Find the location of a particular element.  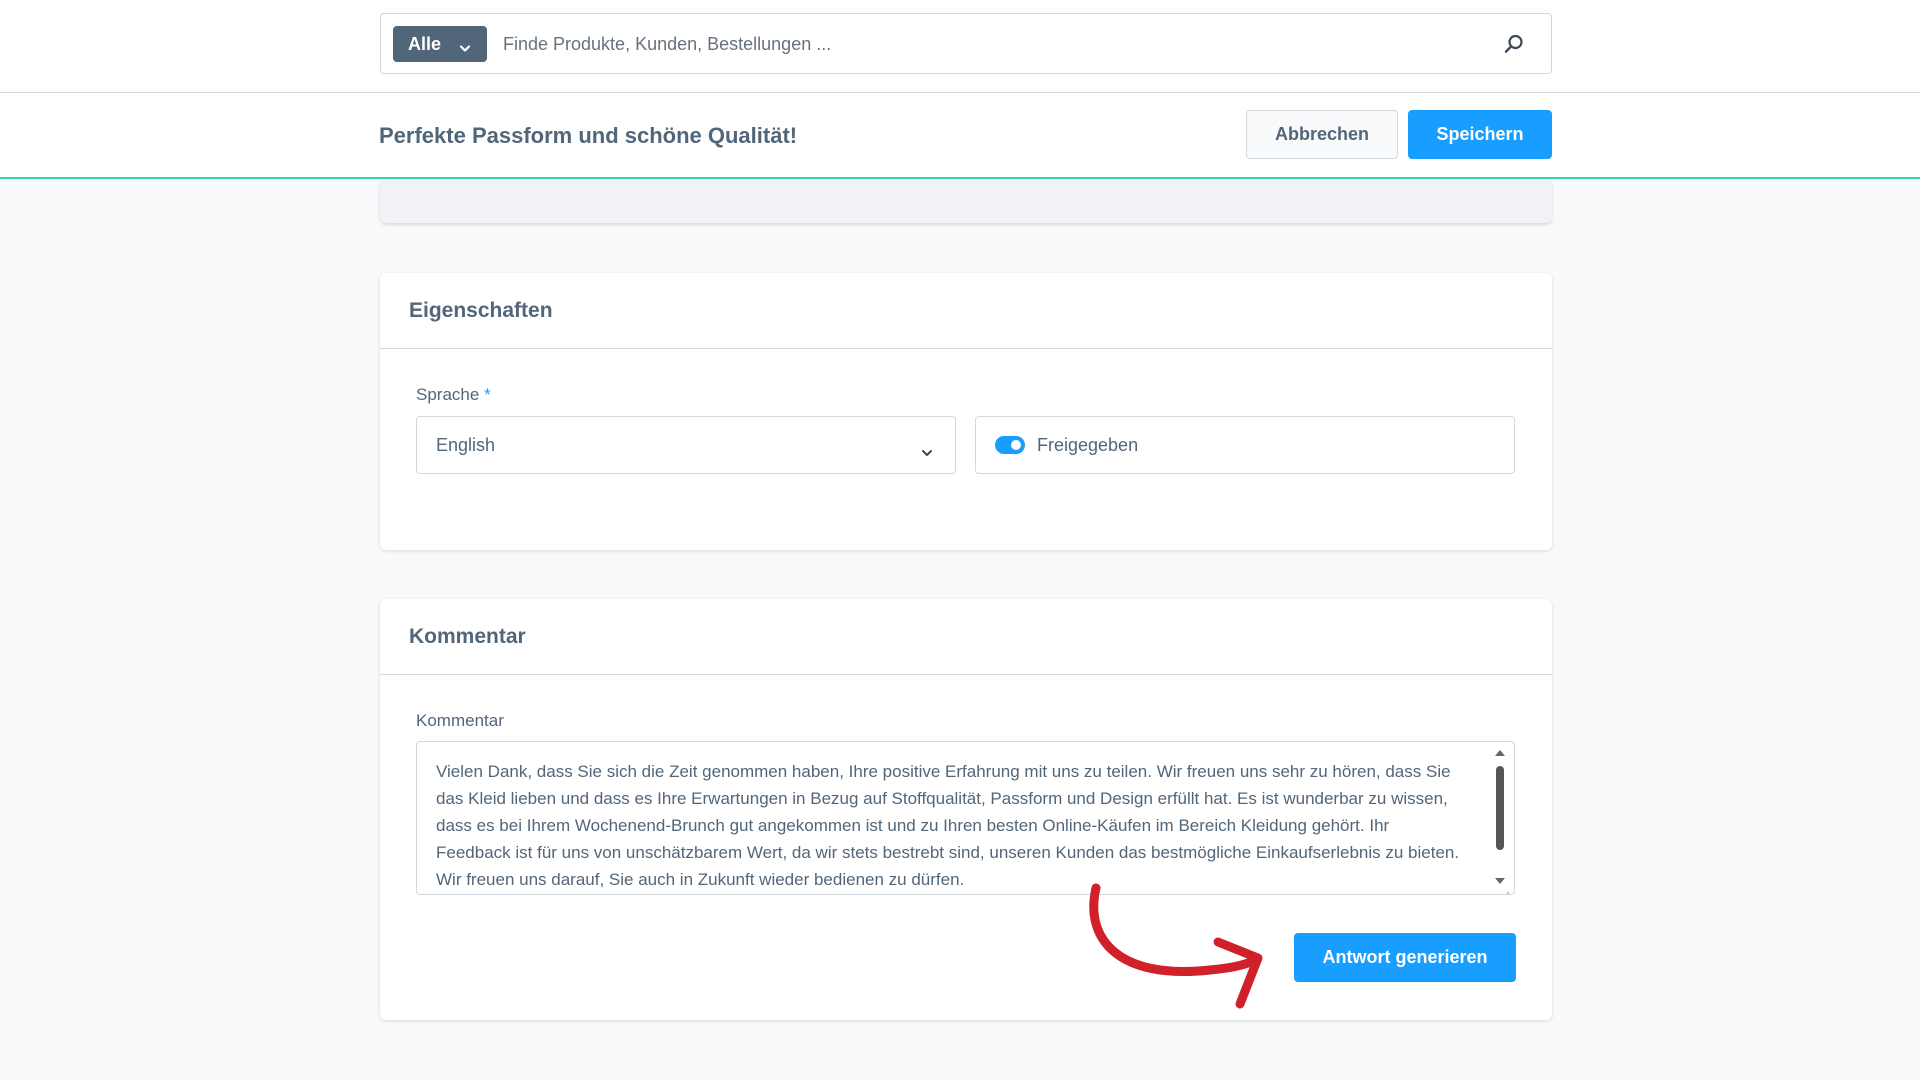

search-input is located at coordinates (983, 44).